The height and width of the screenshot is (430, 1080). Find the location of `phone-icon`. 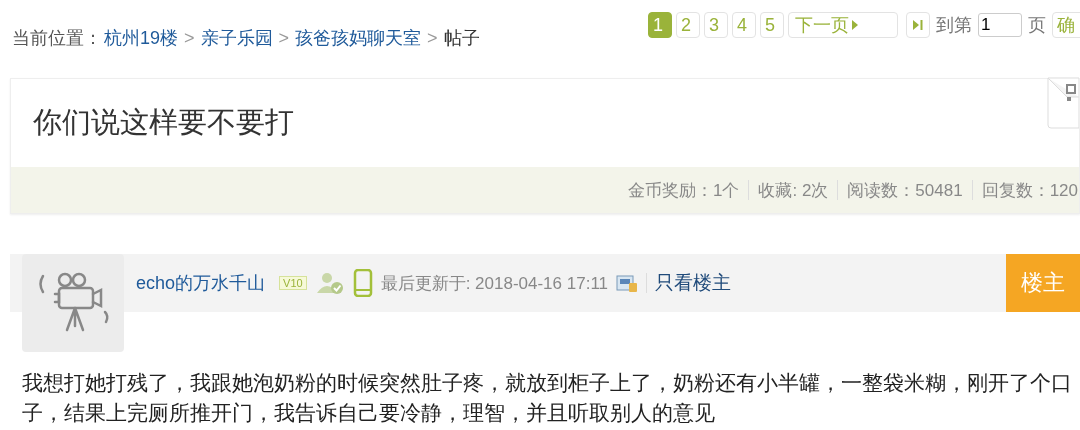

phone-icon is located at coordinates (362, 283).